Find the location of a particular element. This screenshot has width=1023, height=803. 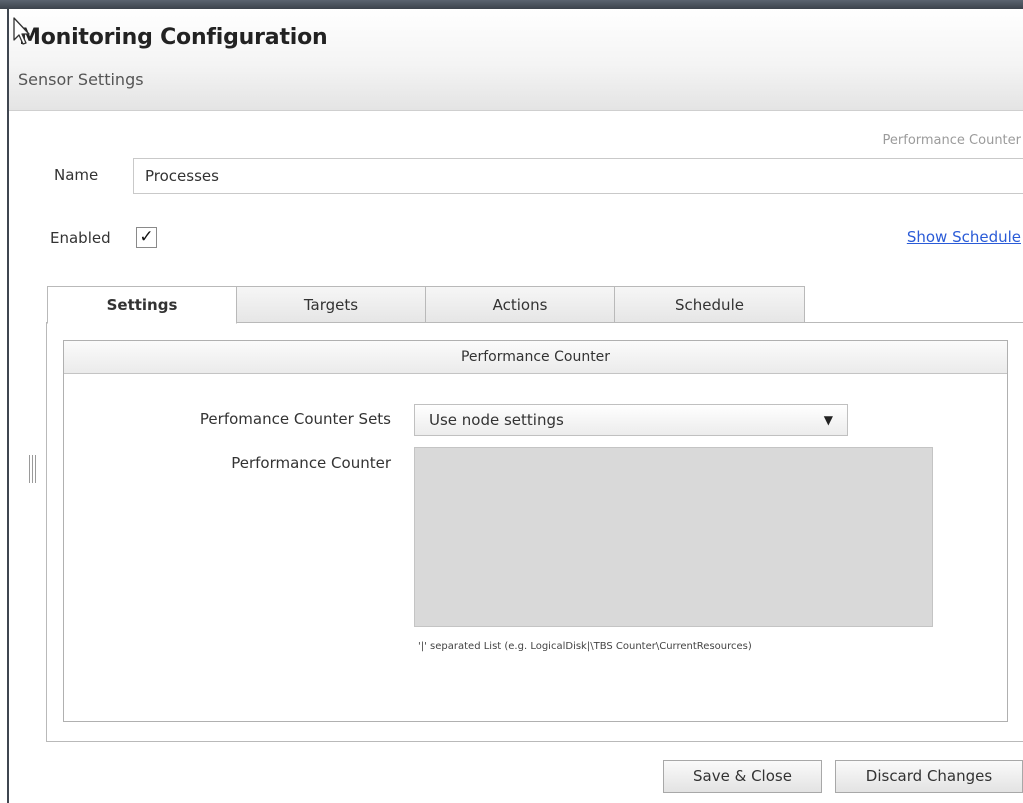

window-left-border is located at coordinates (8, 406).